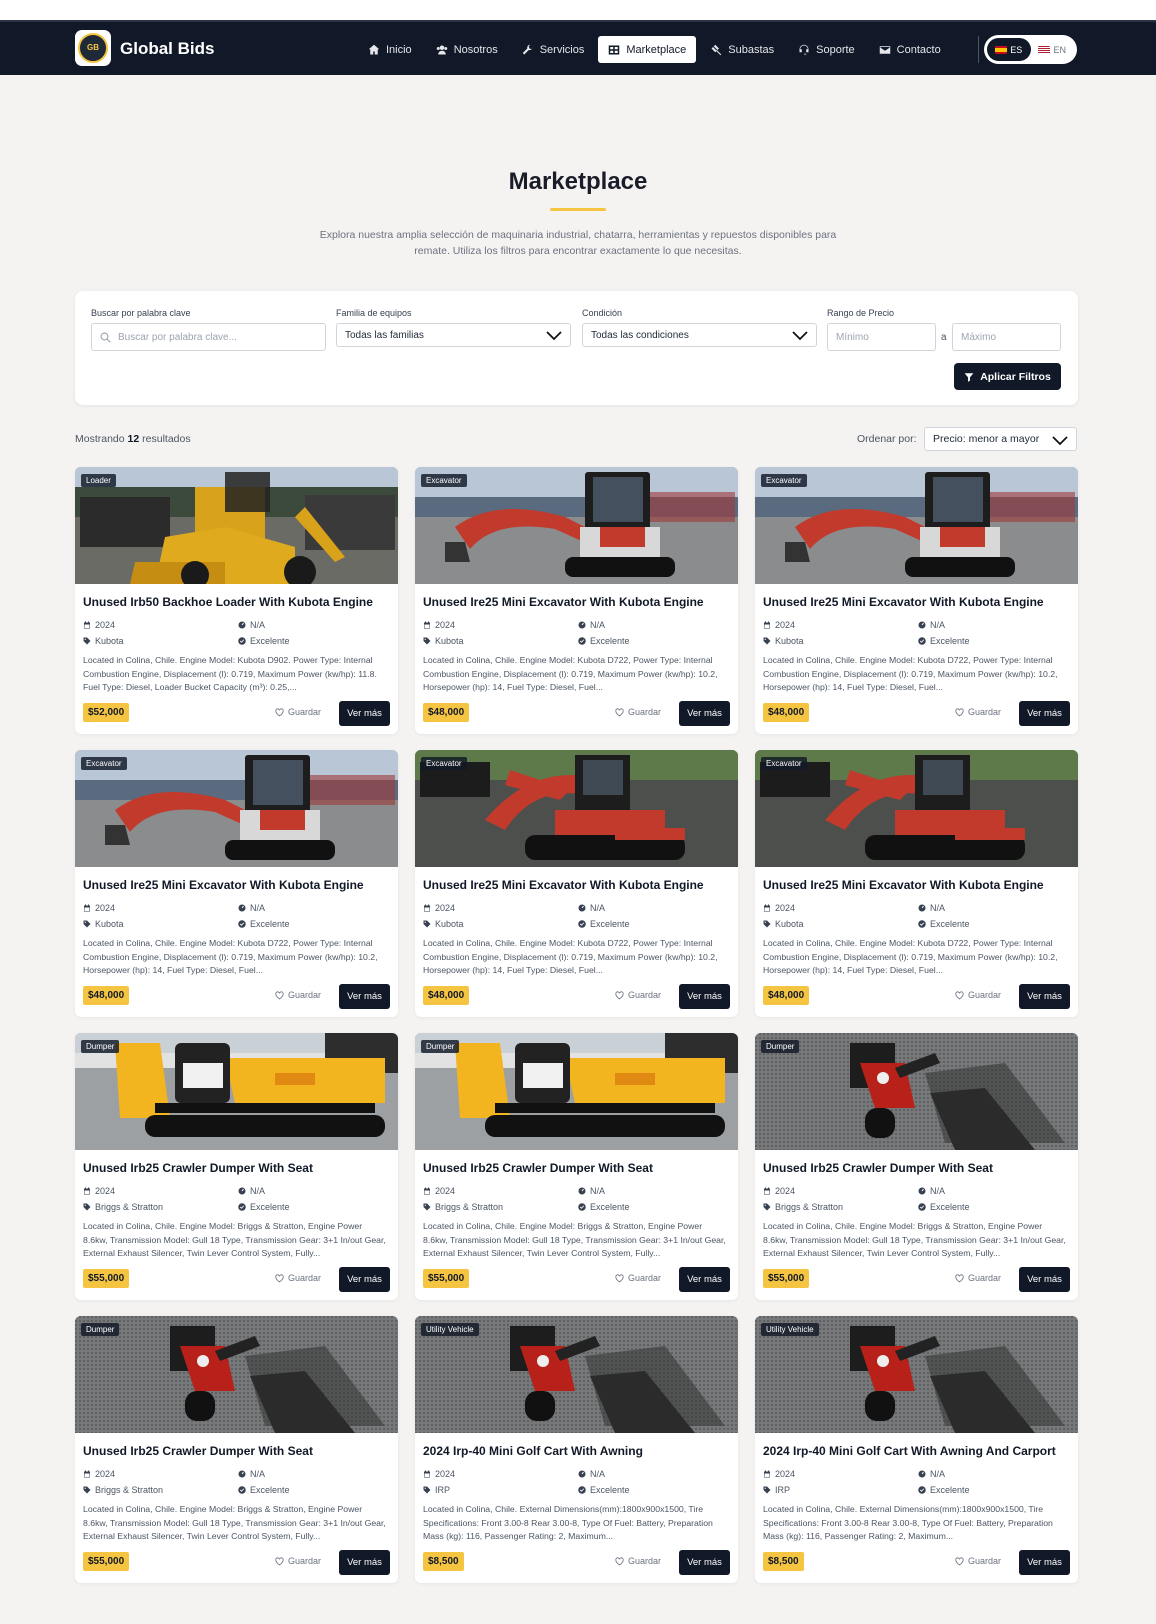 This screenshot has height=1624, width=1156. Describe the element at coordinates (1053, 49) in the screenshot. I see `lang-en-button: EN` at that location.